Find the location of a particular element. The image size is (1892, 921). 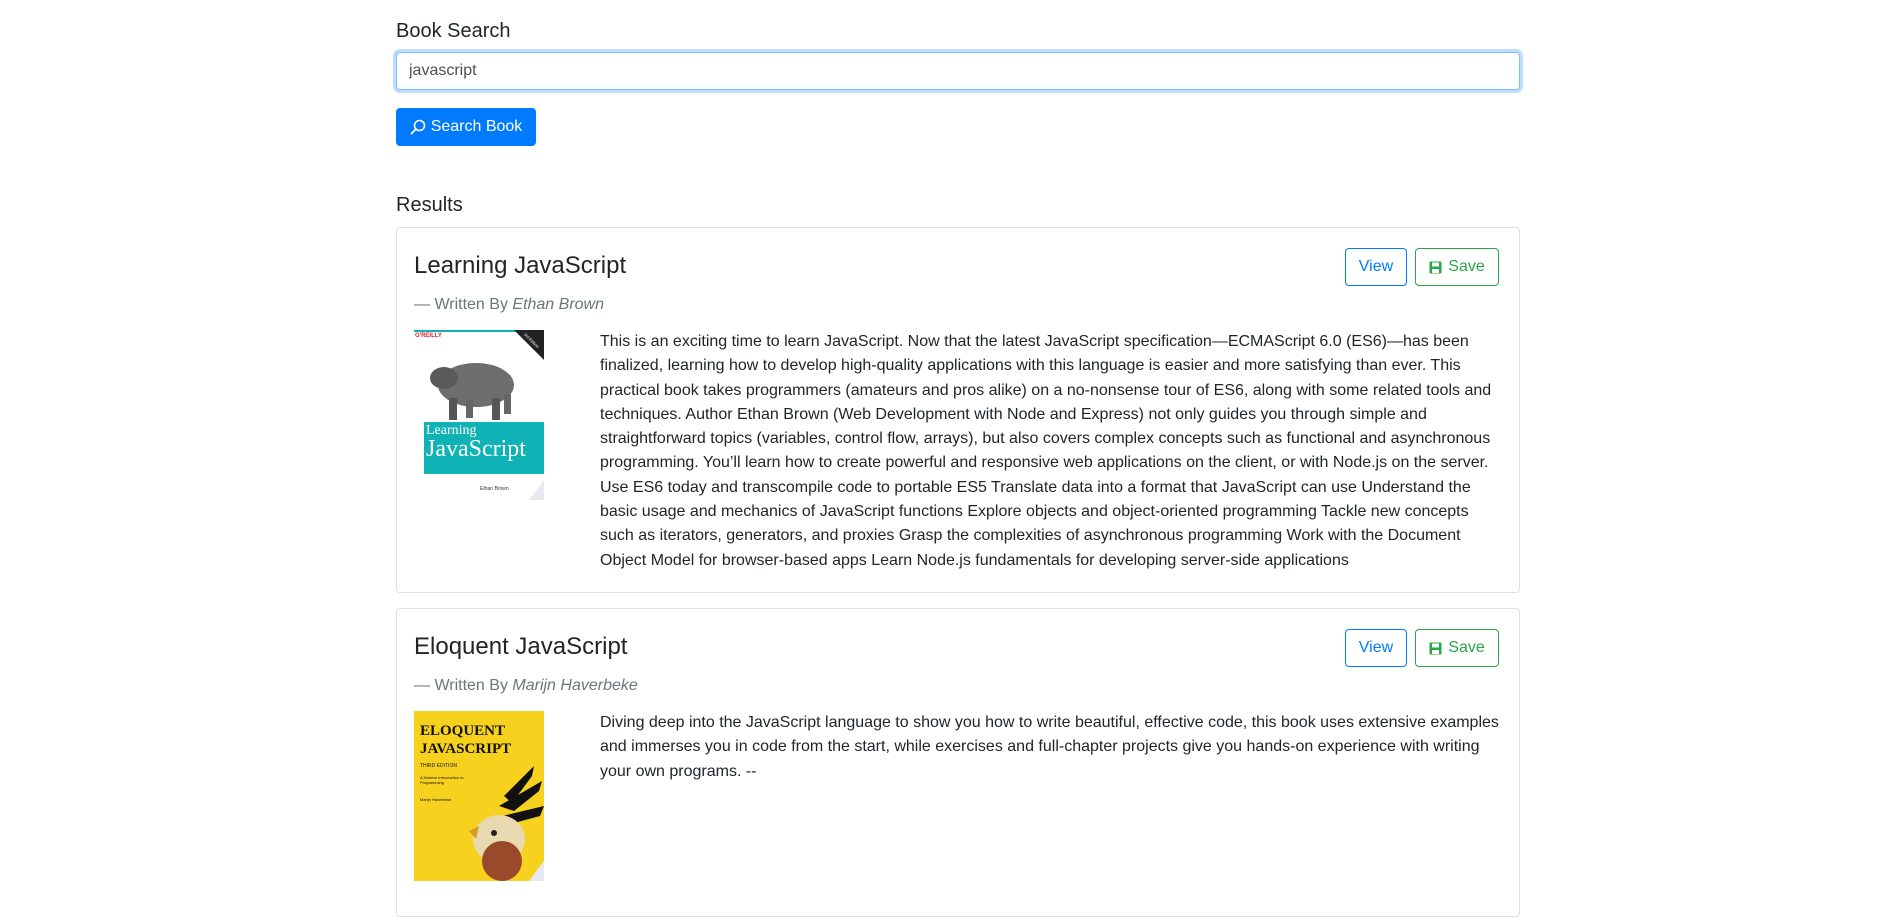

book-byline: — Written By Ethan Brown is located at coordinates (509, 305).